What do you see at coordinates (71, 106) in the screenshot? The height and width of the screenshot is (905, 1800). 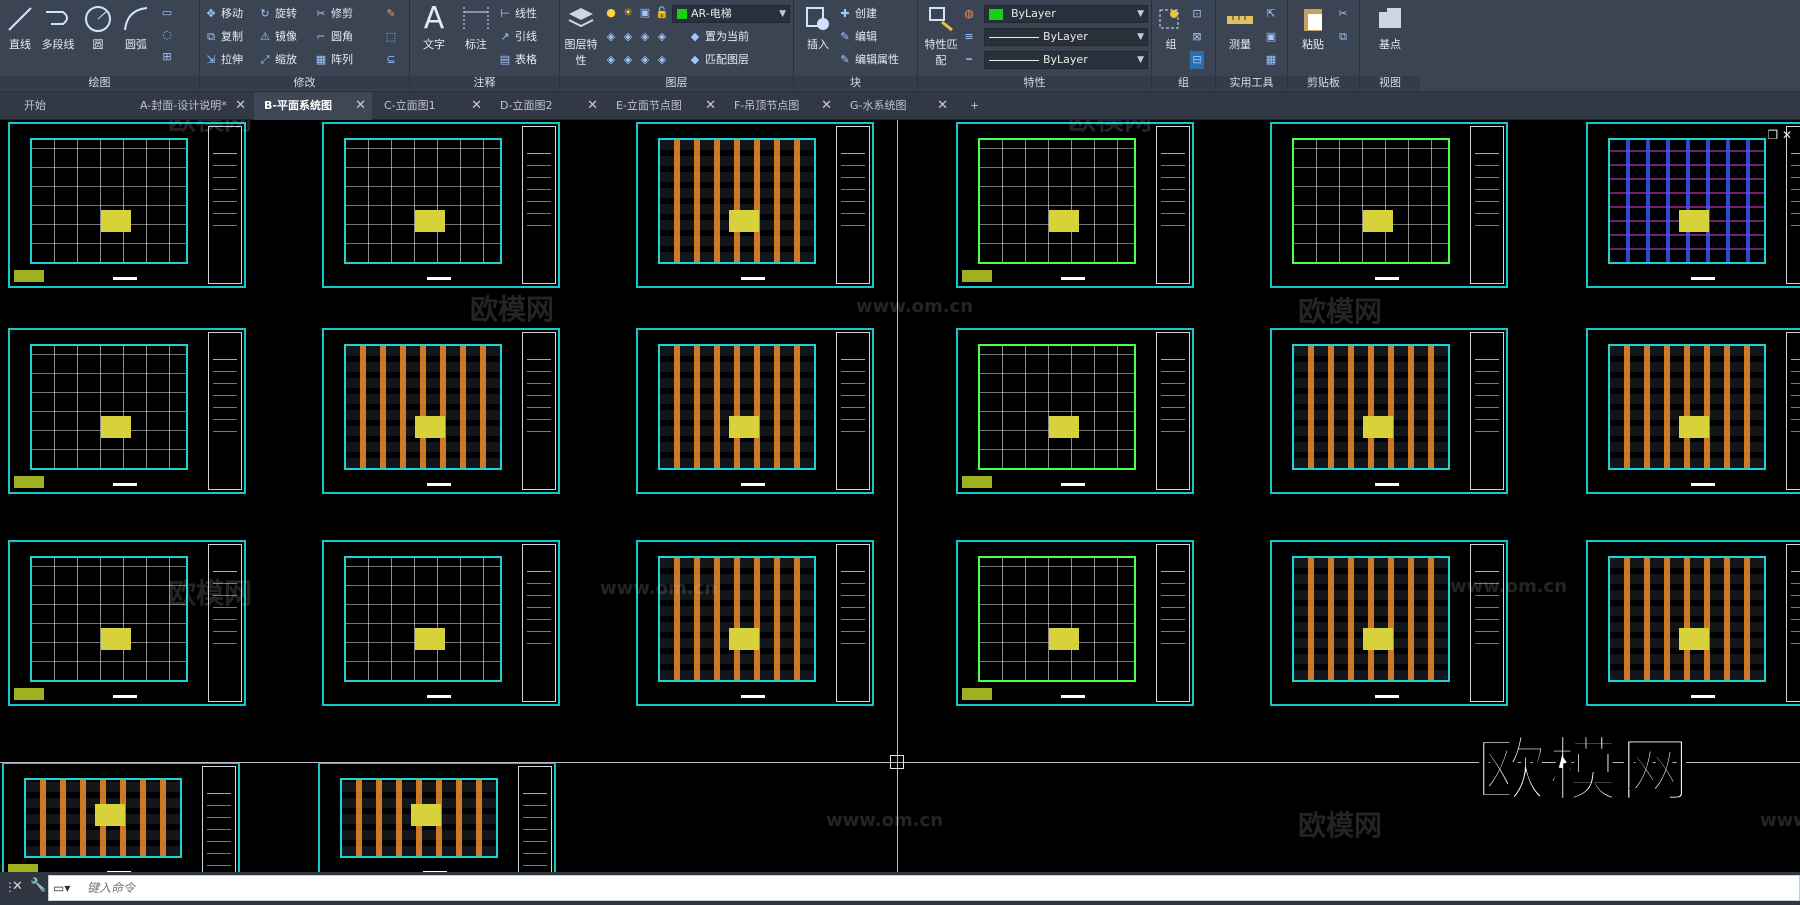 I see `tab-1: 开始` at bounding box center [71, 106].